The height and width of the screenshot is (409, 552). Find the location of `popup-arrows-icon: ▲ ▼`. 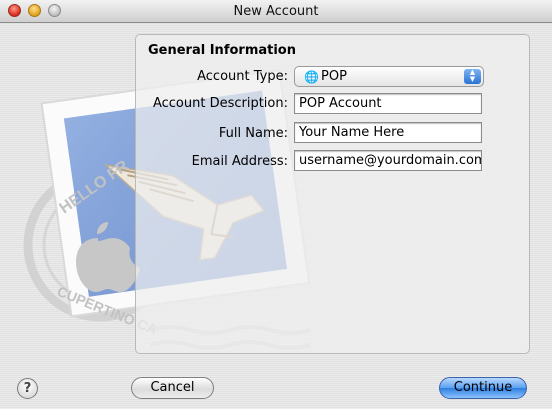

popup-arrows-icon: ▲ ▼ is located at coordinates (472, 76).